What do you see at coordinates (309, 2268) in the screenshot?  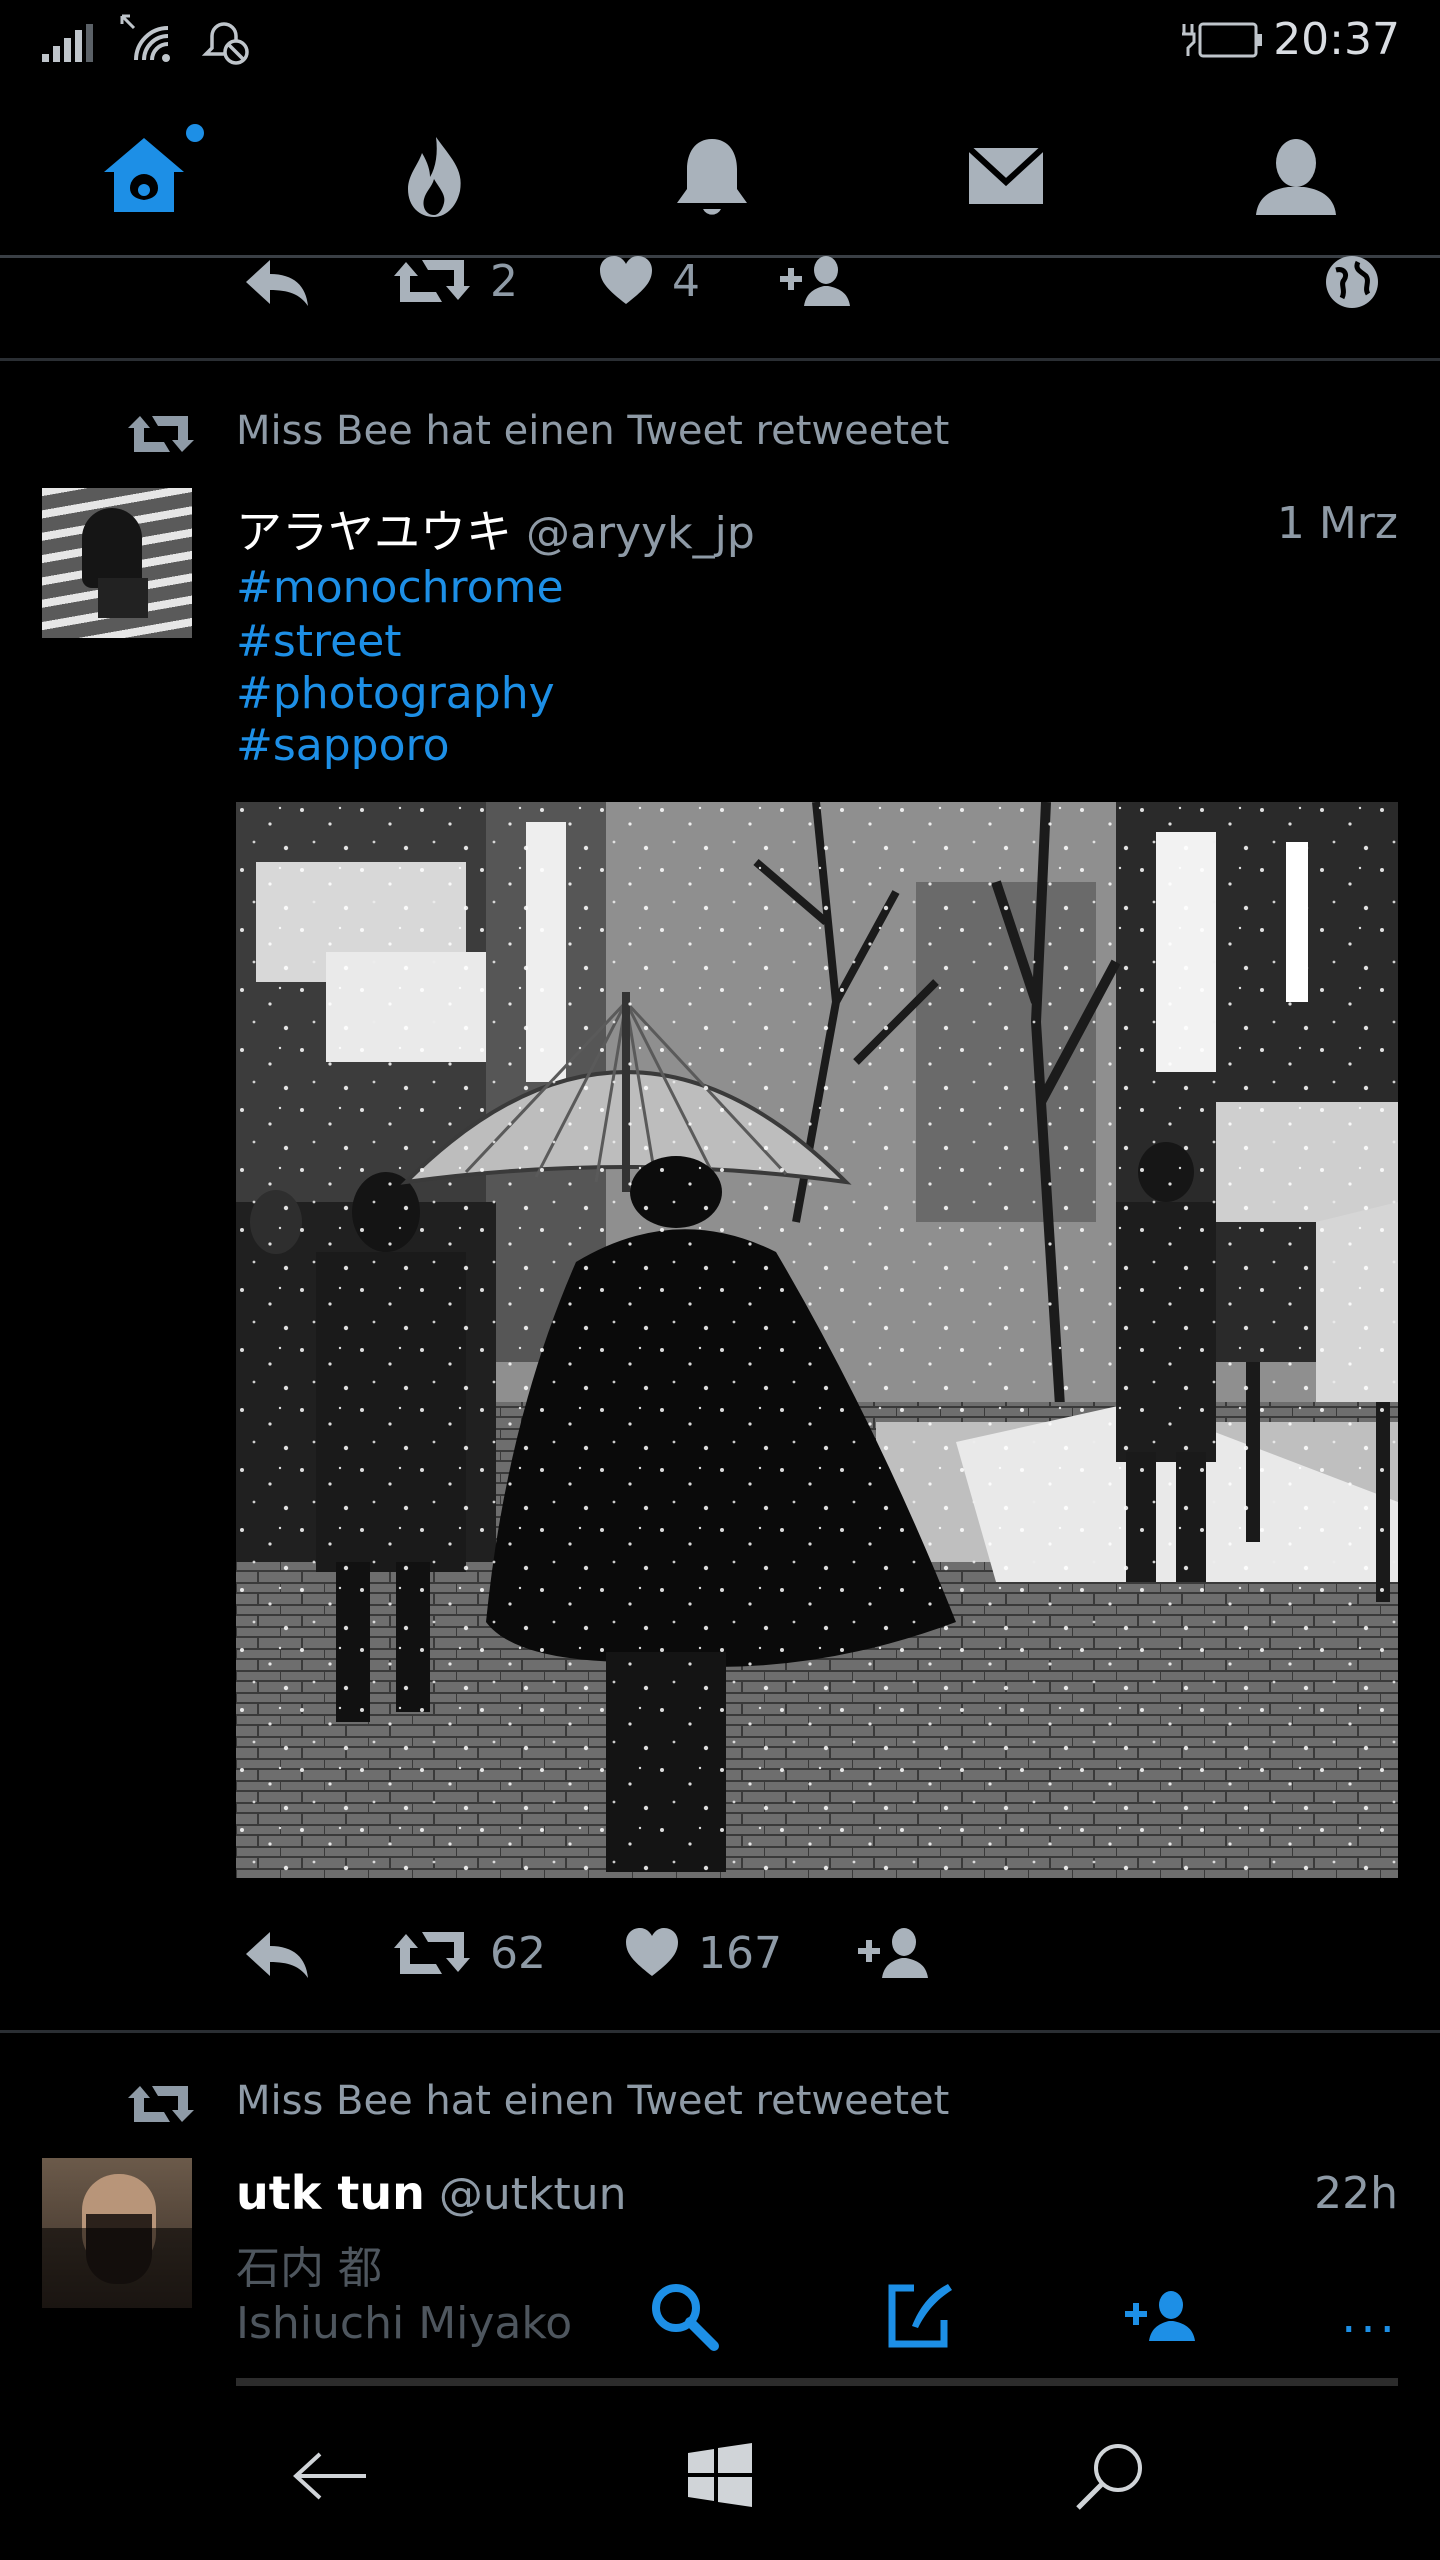 I see `tweet-text-line: 石内 都` at bounding box center [309, 2268].